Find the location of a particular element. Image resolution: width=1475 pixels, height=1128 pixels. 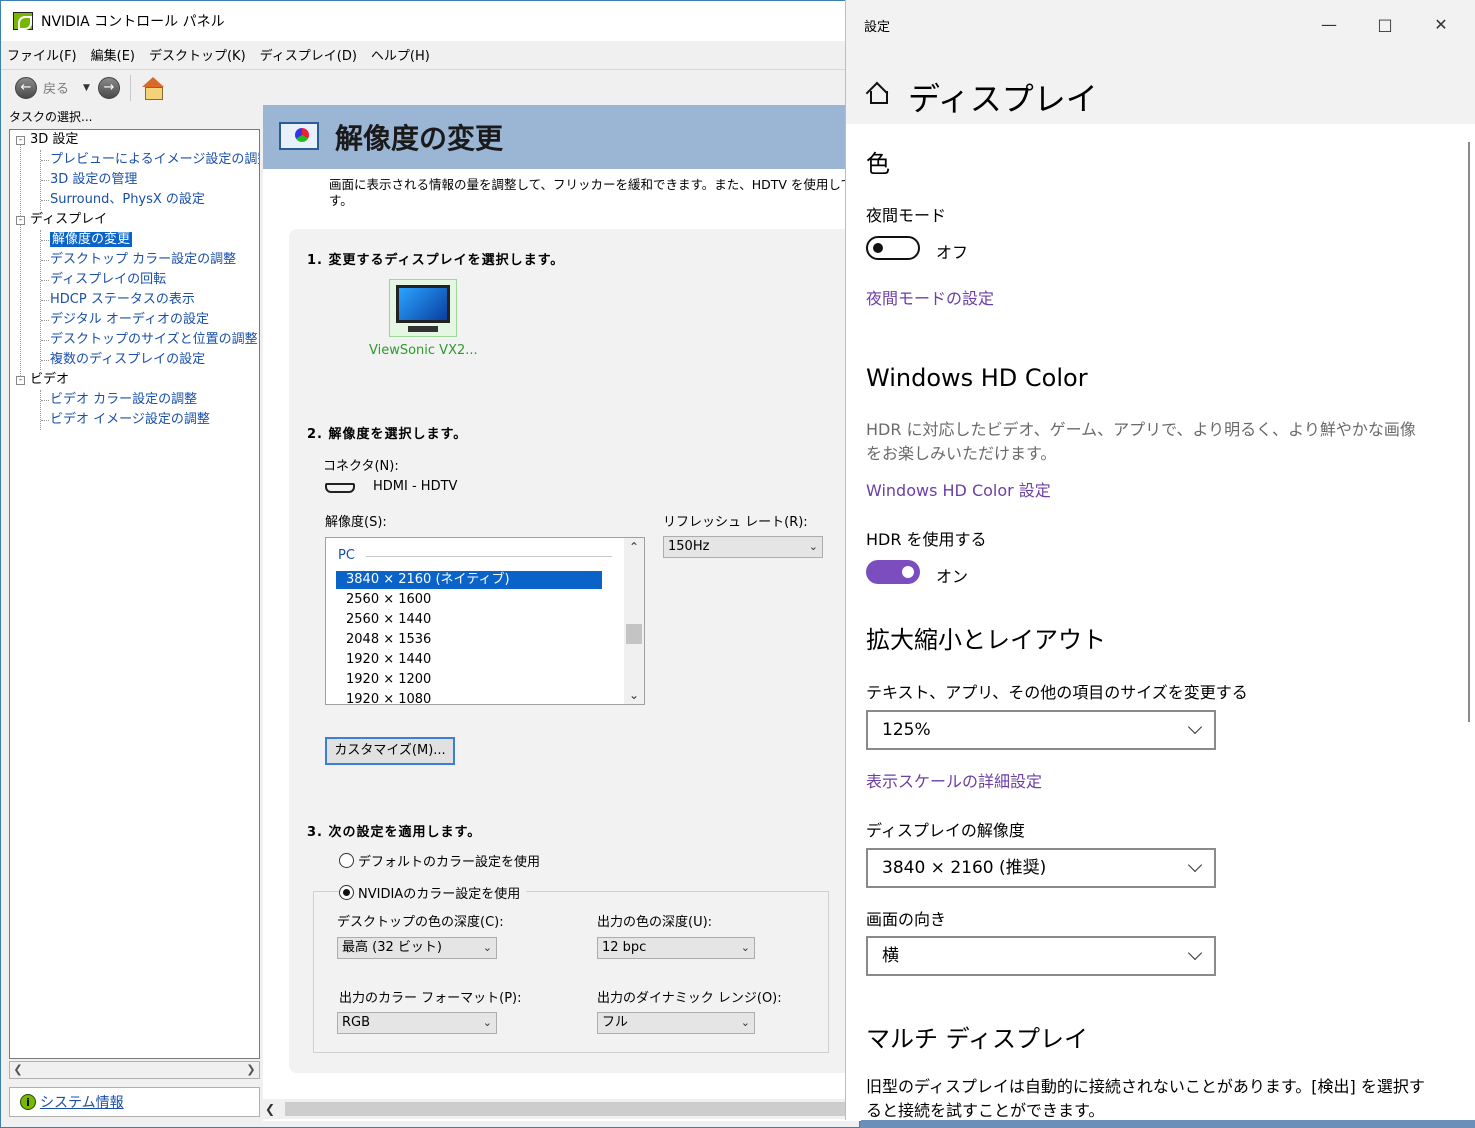

refresh-rate-value: 150Hz is located at coordinates (689, 546).